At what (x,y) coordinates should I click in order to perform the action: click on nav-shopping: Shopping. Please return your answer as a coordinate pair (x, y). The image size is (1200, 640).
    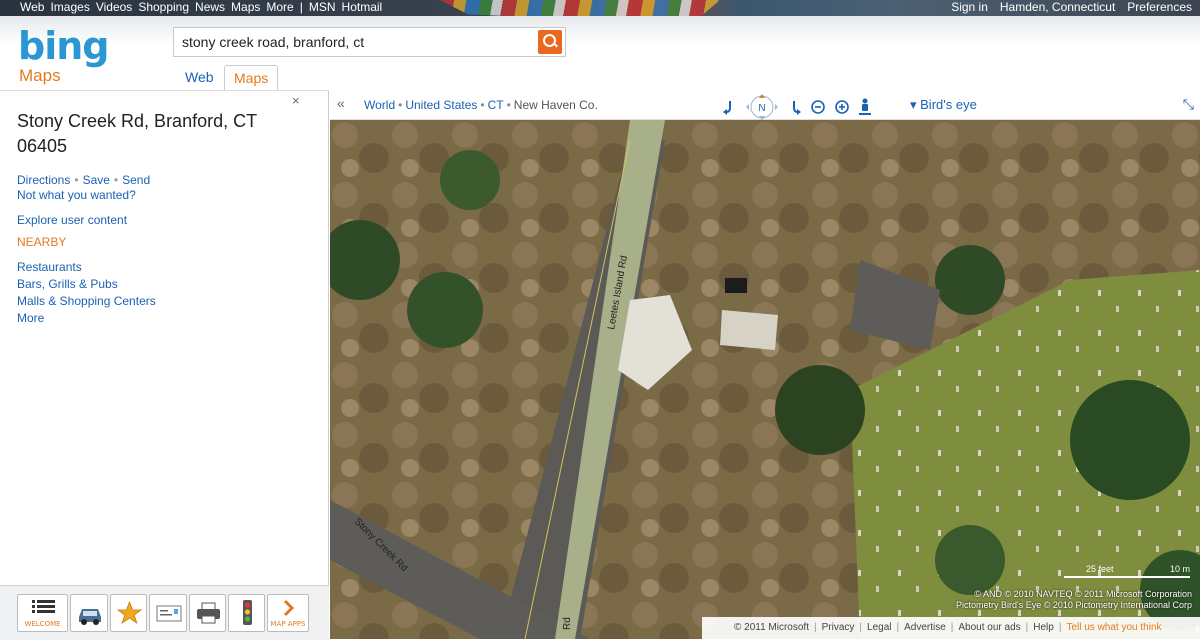
    Looking at the image, I should click on (163, 7).